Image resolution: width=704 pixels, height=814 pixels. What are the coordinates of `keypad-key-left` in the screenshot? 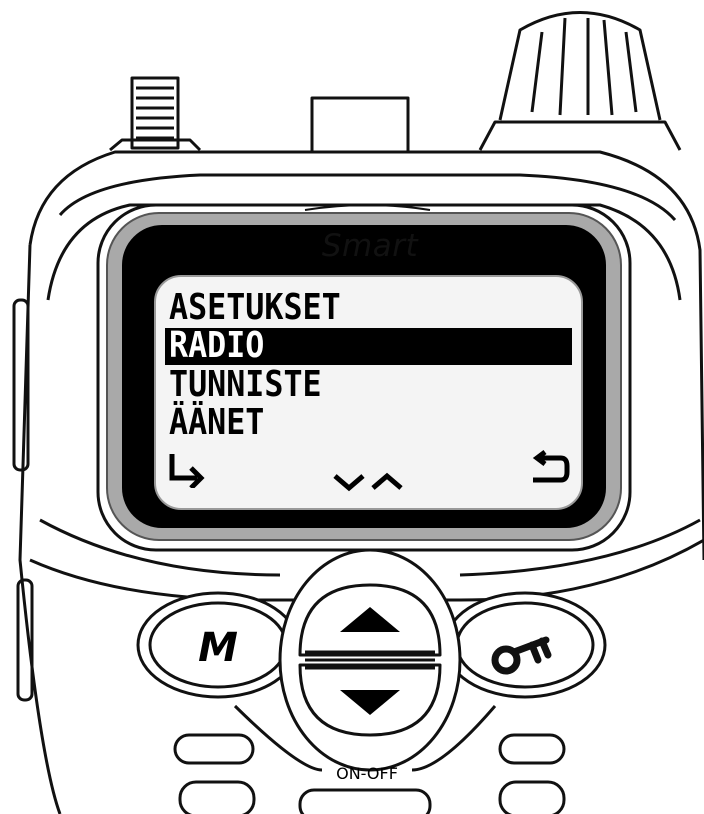 It's located at (214, 749).